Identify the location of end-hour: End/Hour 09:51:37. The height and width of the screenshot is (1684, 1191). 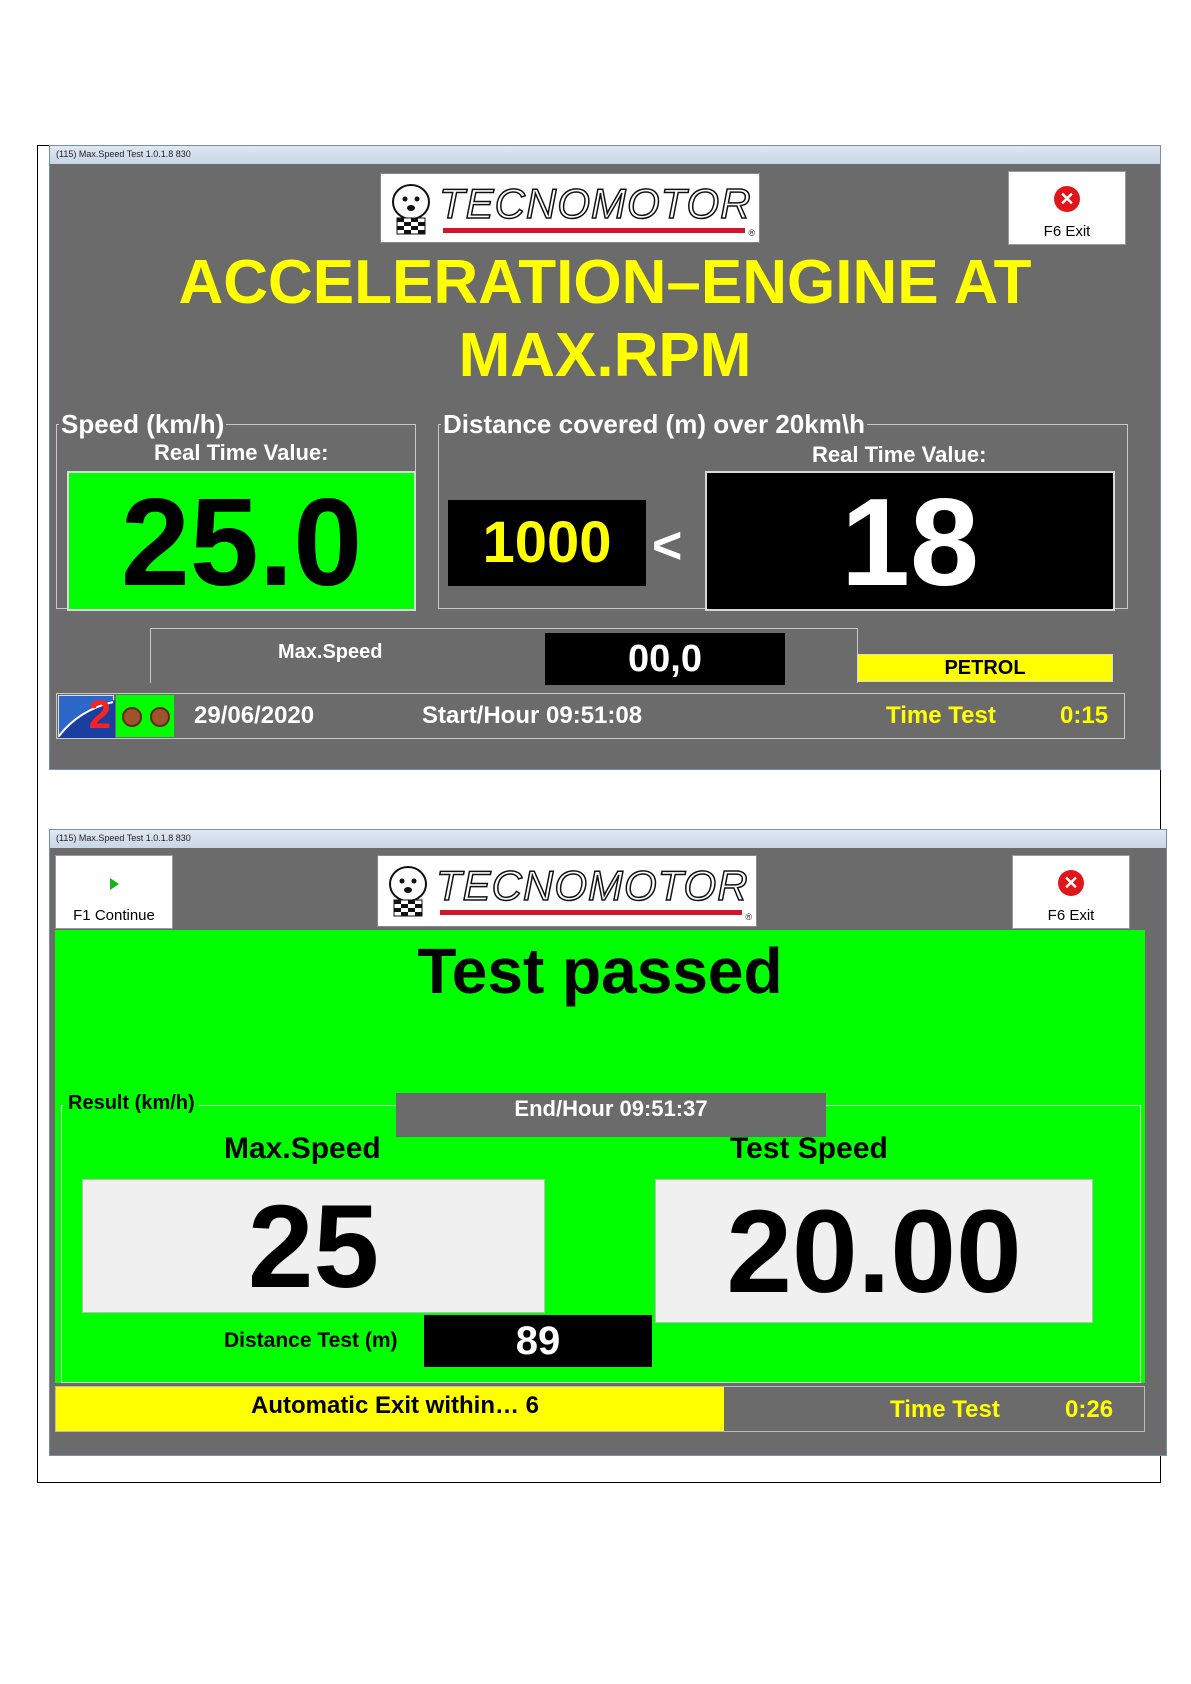
(611, 1115).